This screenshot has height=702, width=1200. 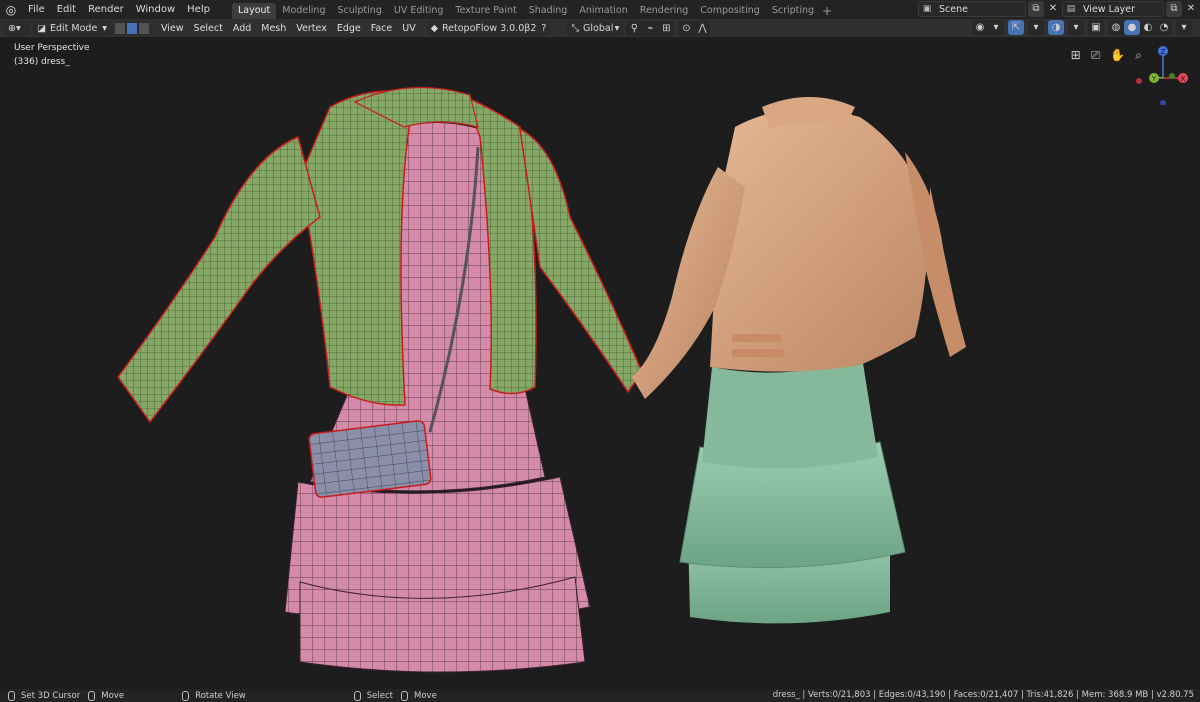 I want to click on orientation-label: Global, so click(x=598, y=28).